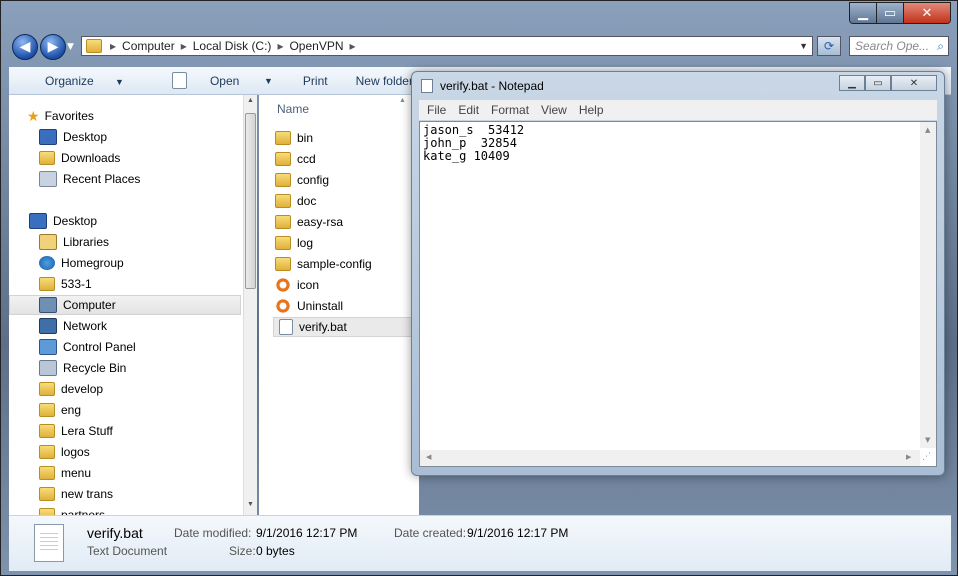  I want to click on nav-scrollbar: ▲ ▼, so click(250, 305).